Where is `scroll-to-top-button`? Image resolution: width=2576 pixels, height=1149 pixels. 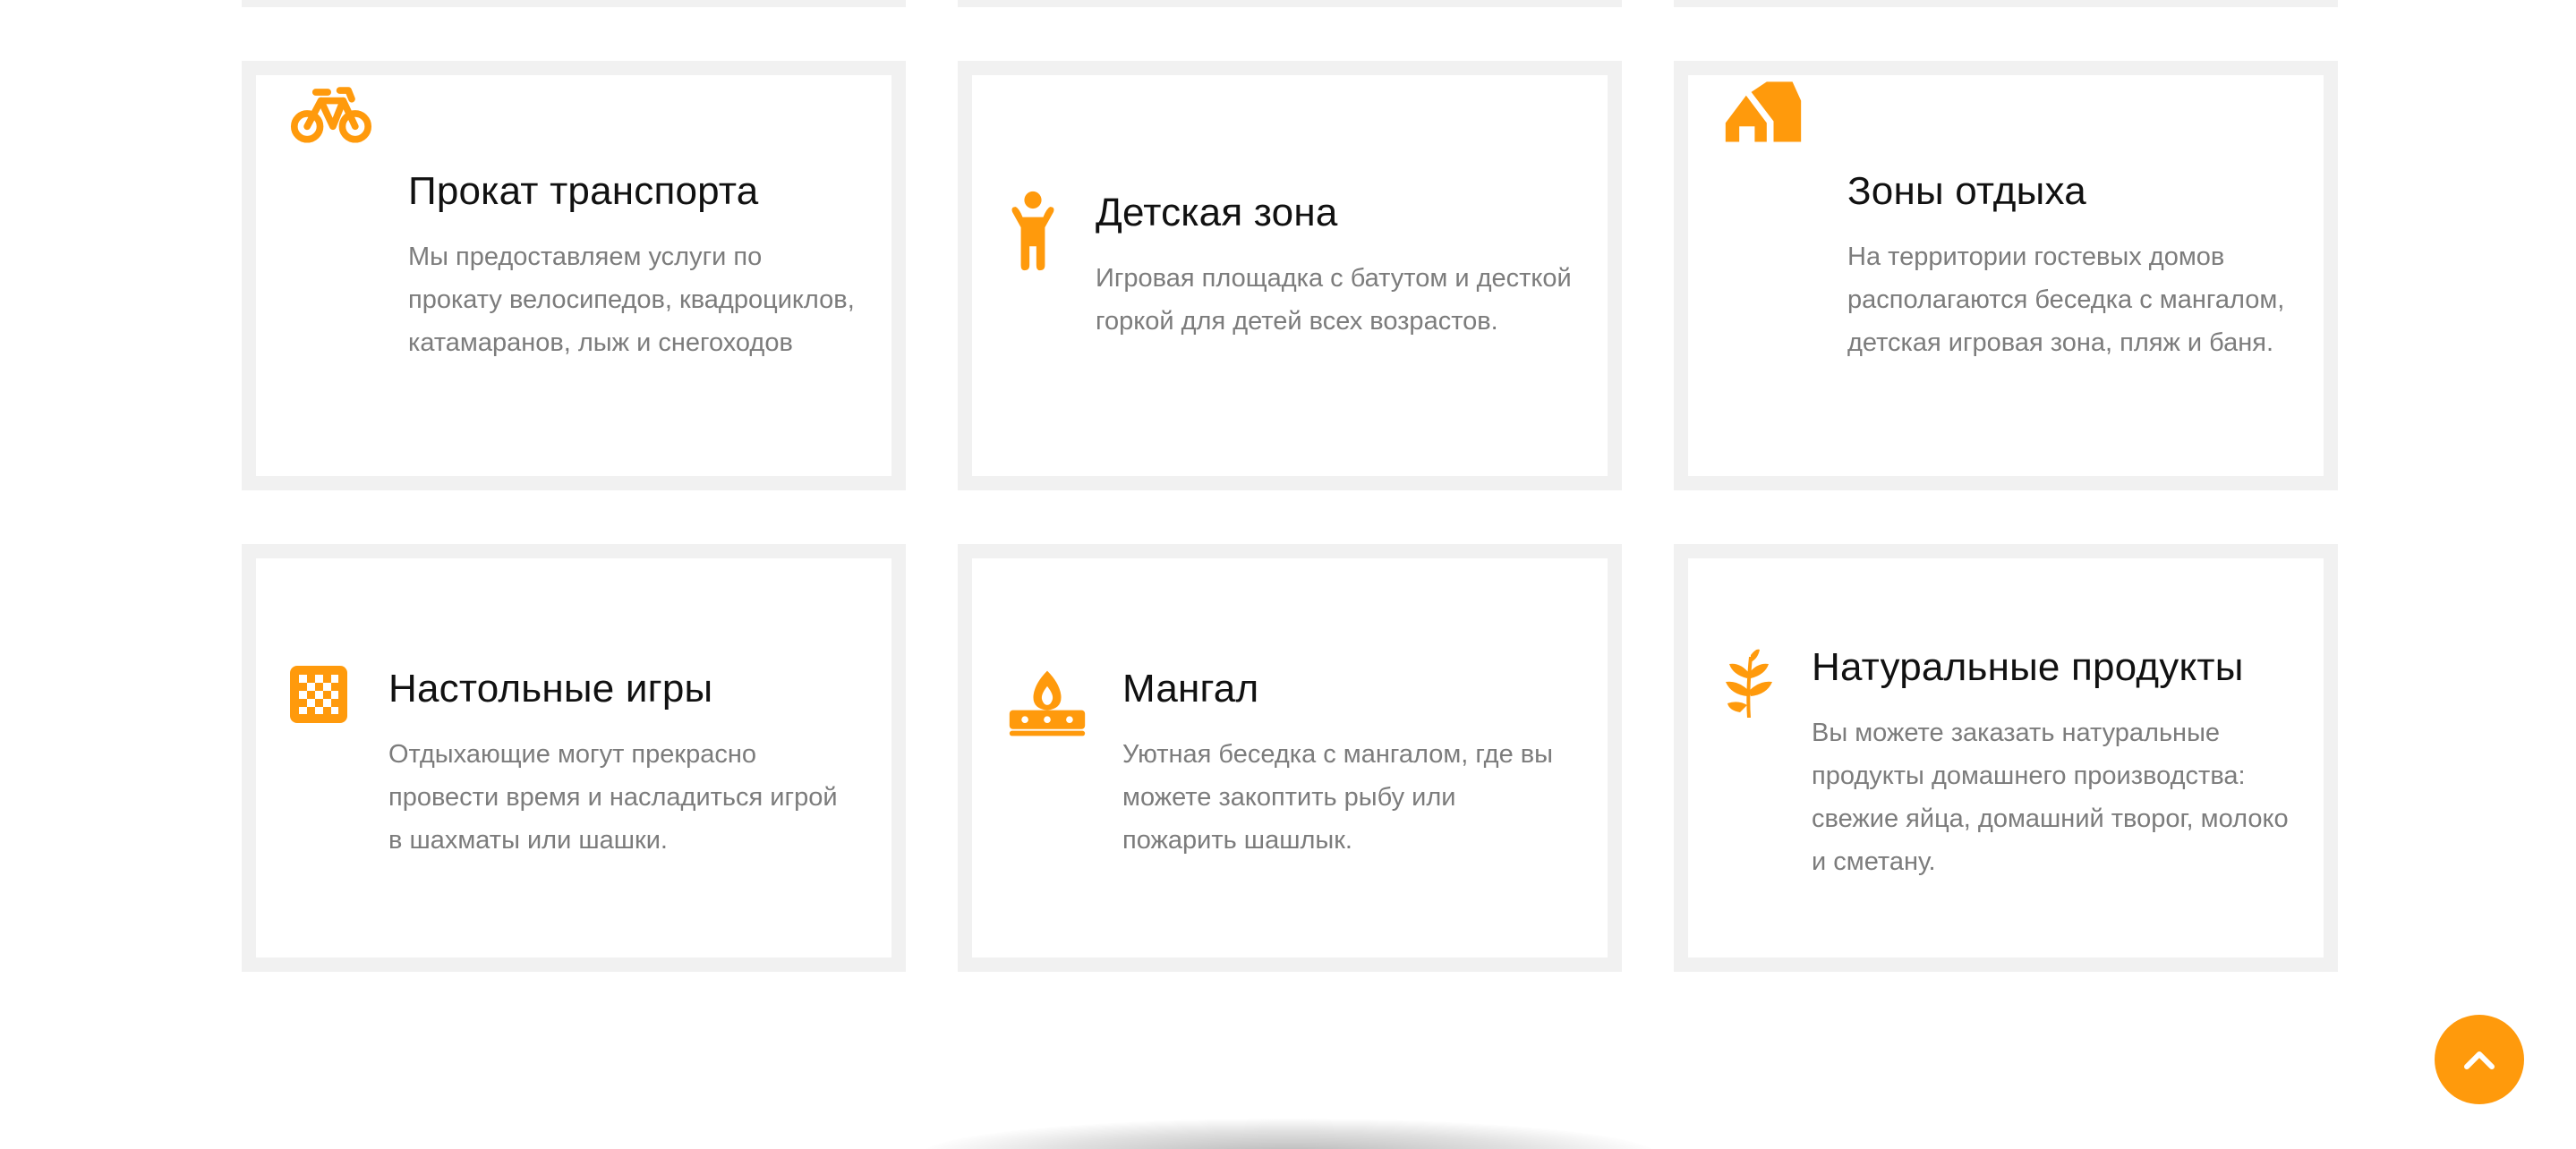 scroll-to-top-button is located at coordinates (2479, 1059).